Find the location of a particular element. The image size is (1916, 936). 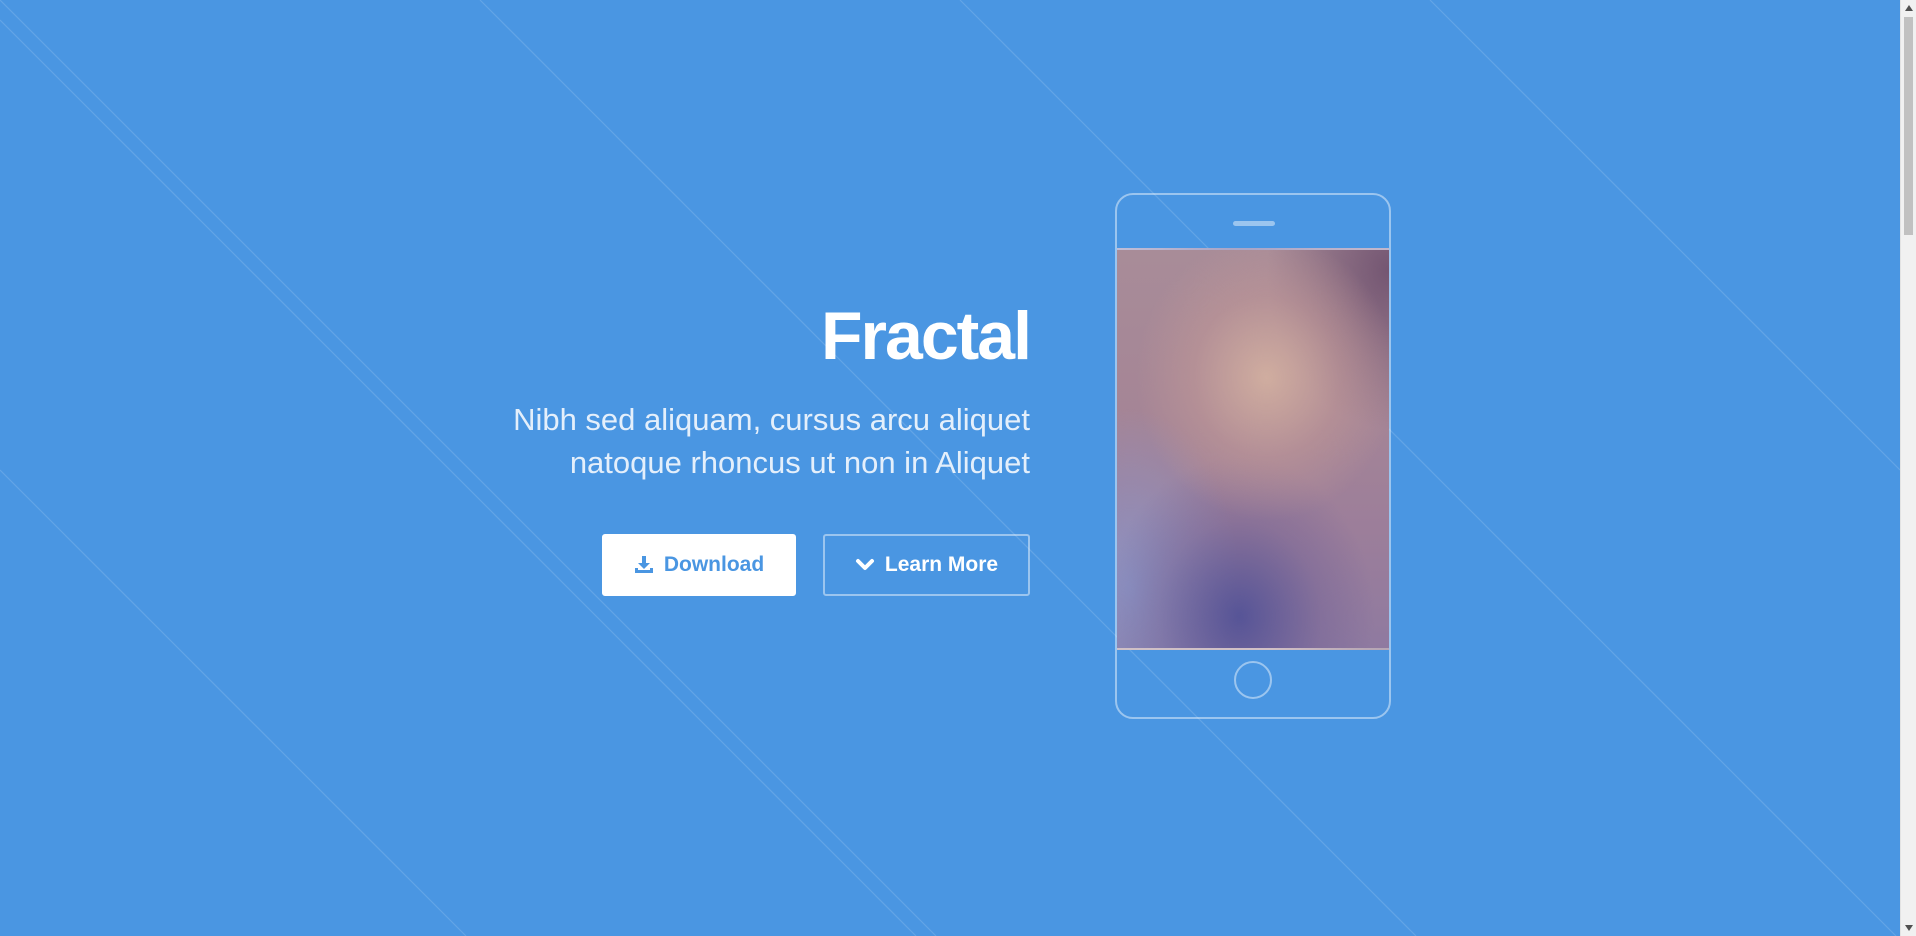

phone-screen-image is located at coordinates (1253, 449).